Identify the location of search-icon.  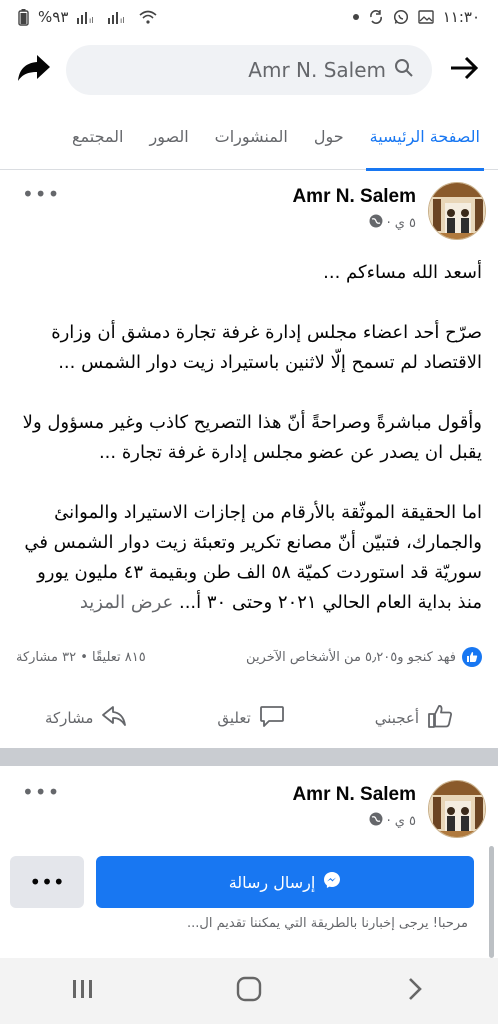
(404, 70).